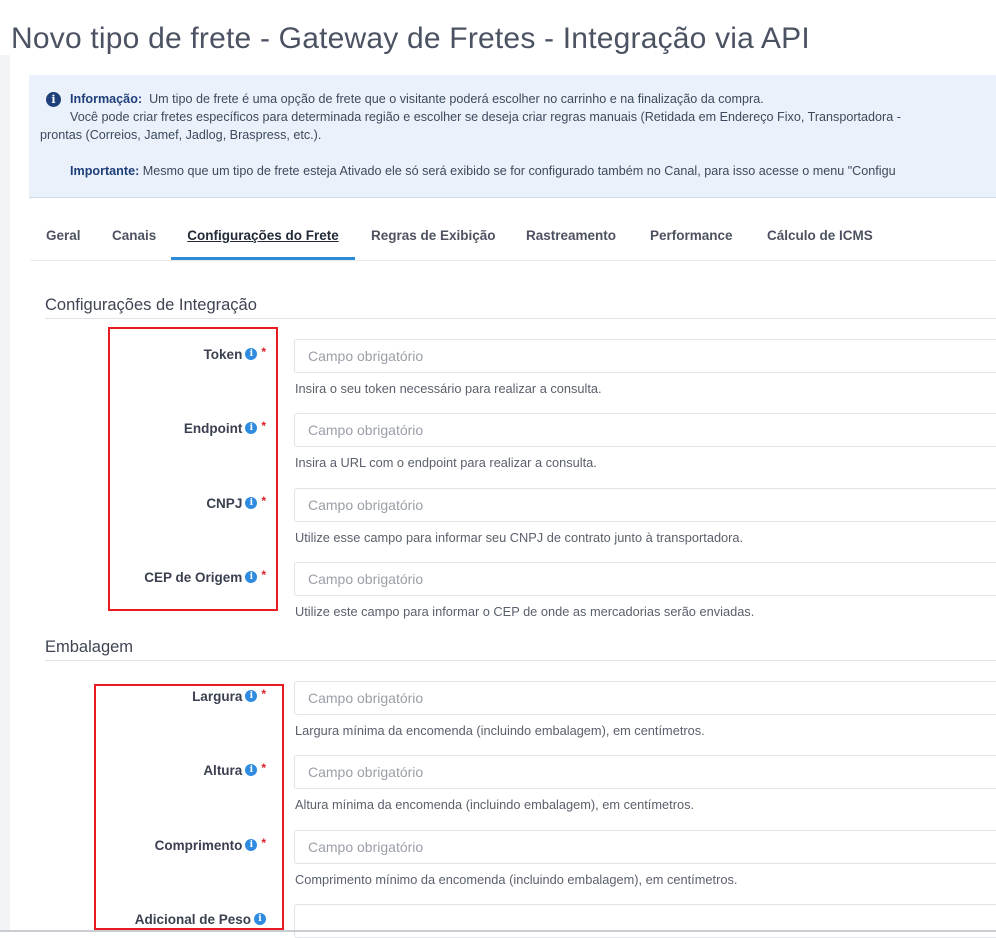 Image resolution: width=996 pixels, height=938 pixels. Describe the element at coordinates (263, 237) in the screenshot. I see `tab-configuracoes-do-frete: Configurações do Frete` at that location.